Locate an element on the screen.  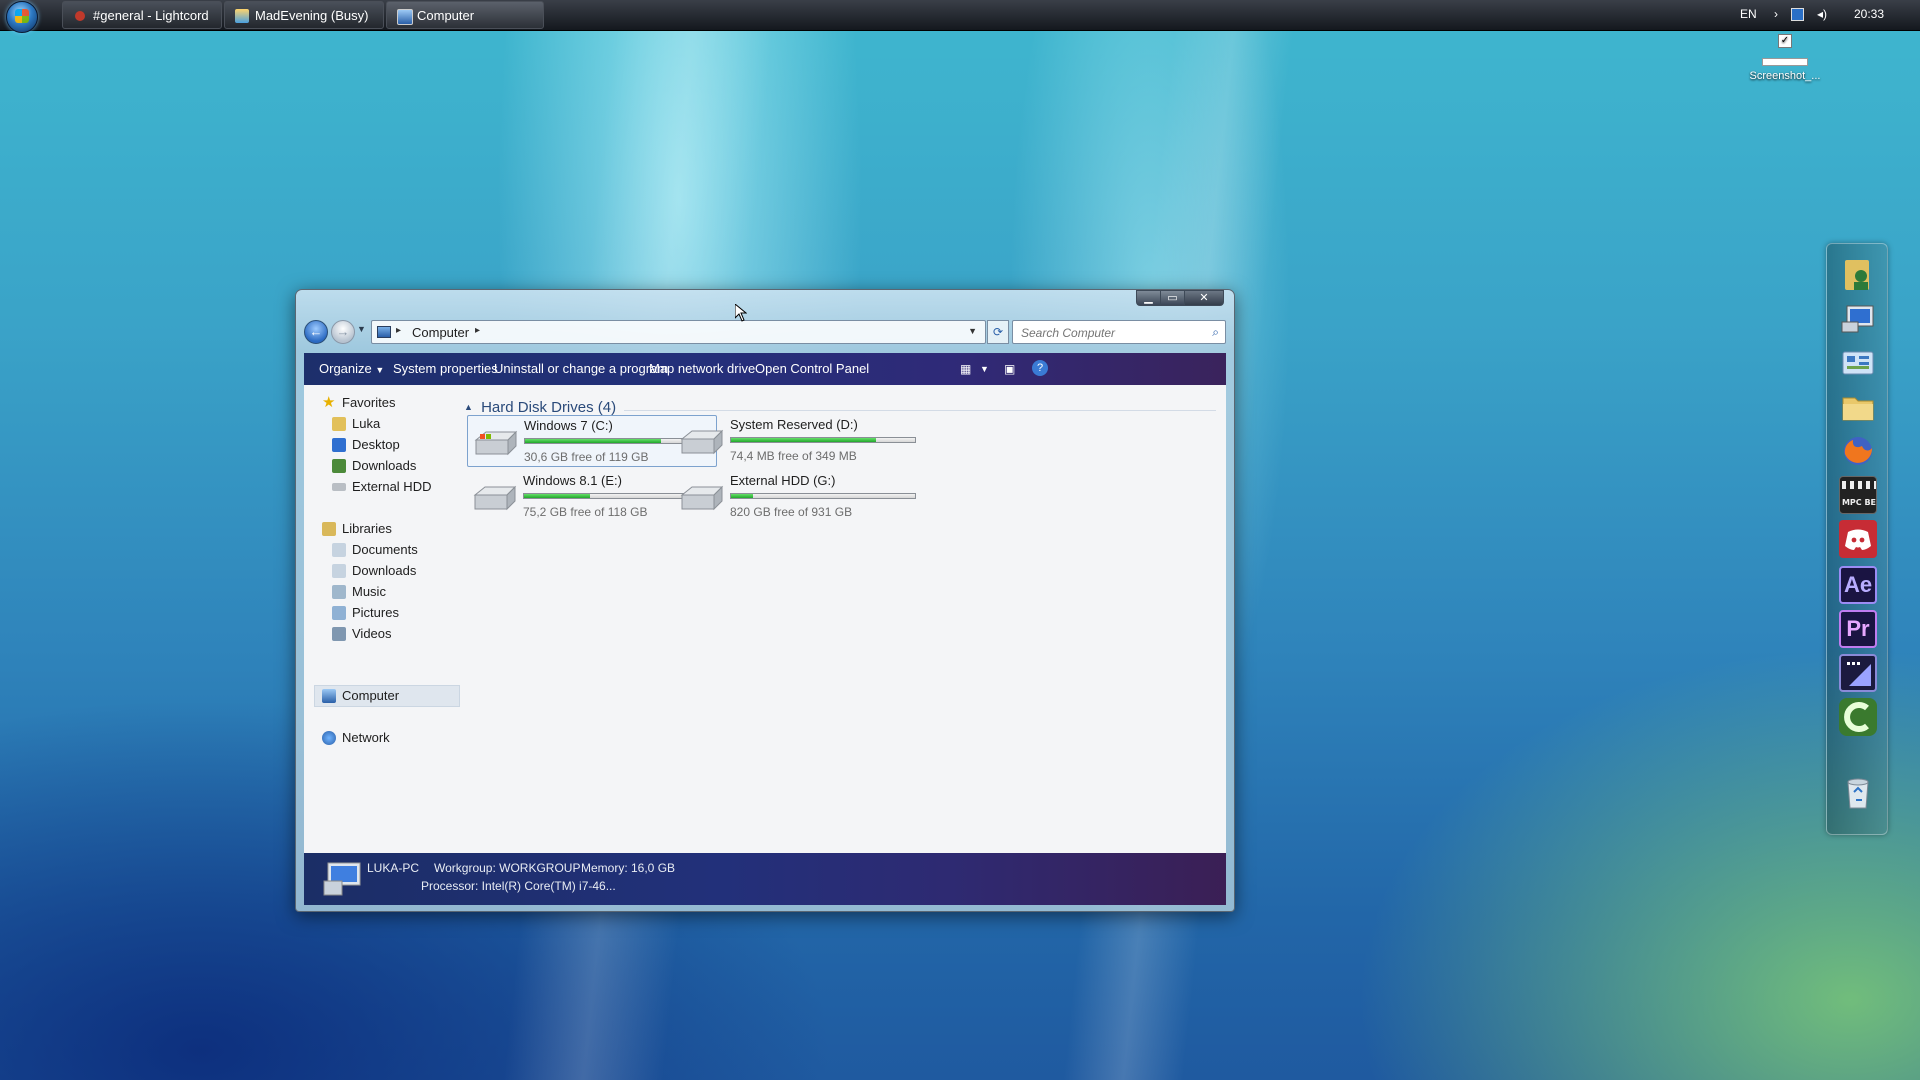
user-folder-icon is located at coordinates (1858, 275).